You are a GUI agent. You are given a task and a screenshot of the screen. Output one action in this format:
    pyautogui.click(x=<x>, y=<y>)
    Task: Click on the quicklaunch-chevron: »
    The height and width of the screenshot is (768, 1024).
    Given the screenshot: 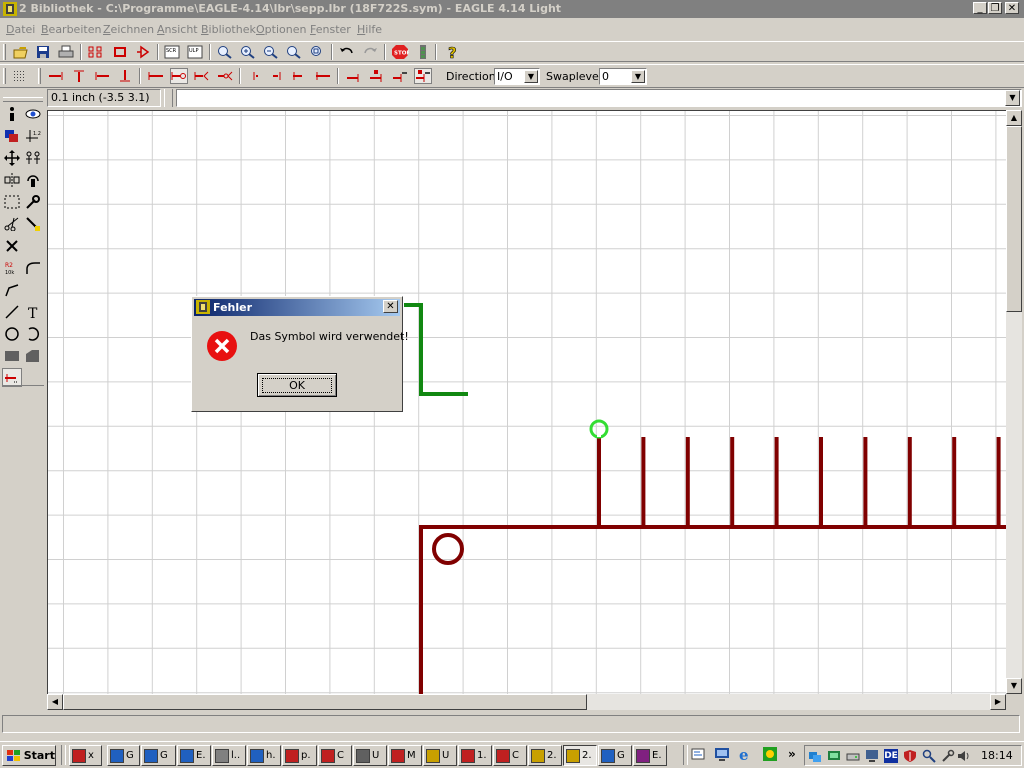 What is the action you would take?
    pyautogui.click(x=792, y=754)
    